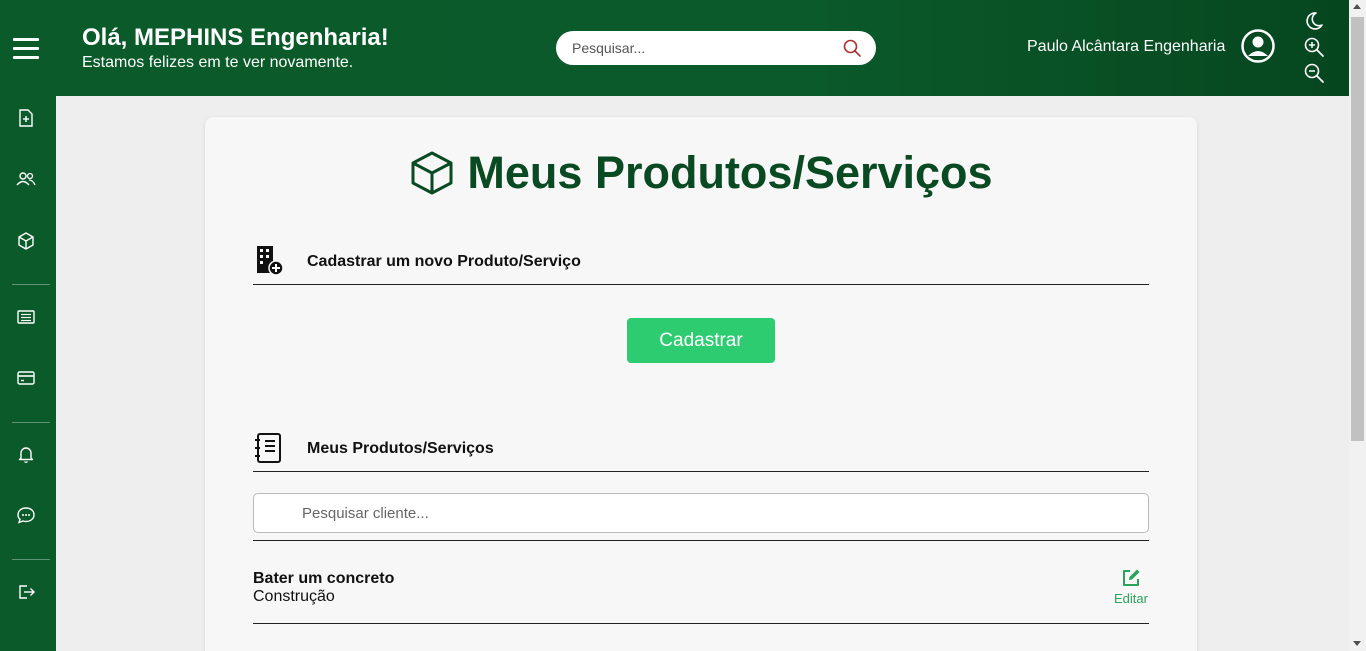 This screenshot has width=1366, height=651. What do you see at coordinates (1357, 643) in the screenshot?
I see `scroll-down-arrow` at bounding box center [1357, 643].